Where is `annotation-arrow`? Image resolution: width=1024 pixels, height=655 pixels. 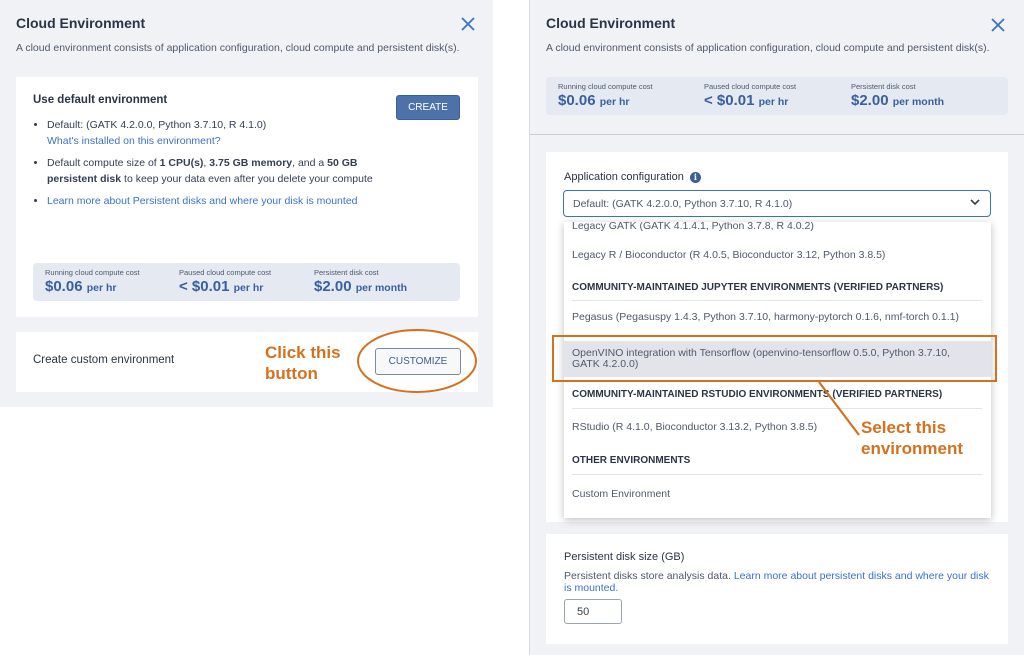 annotation-arrow is located at coordinates (839, 408).